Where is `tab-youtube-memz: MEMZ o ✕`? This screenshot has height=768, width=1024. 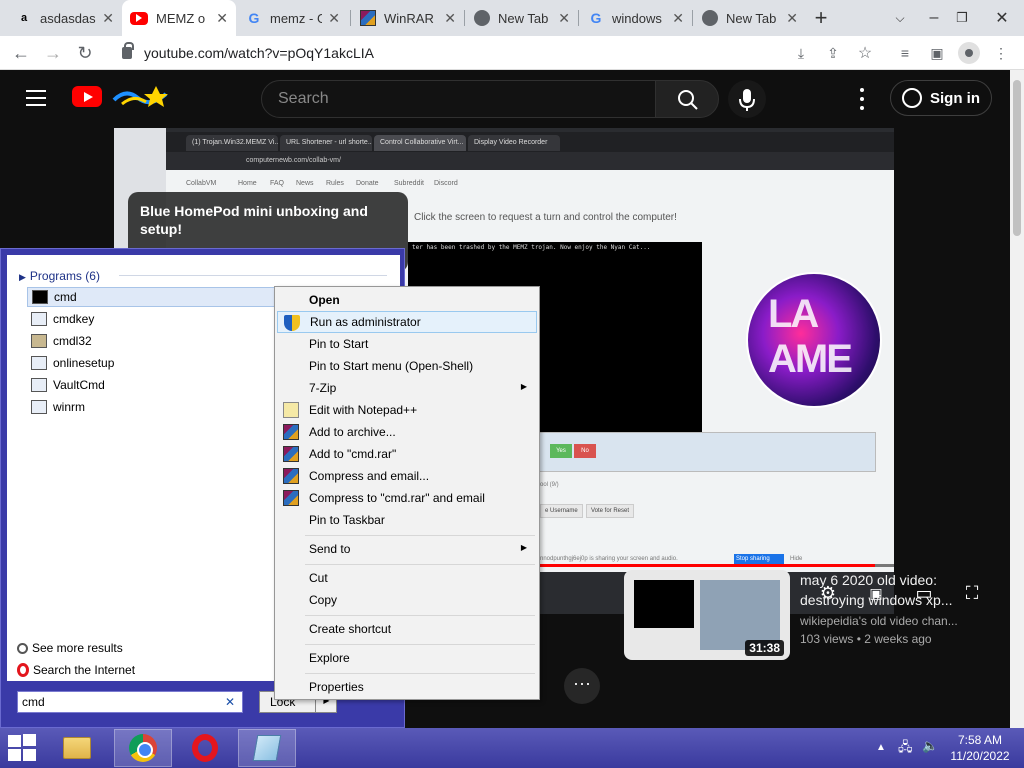
tab-youtube-memz: MEMZ o ✕ is located at coordinates (179, 18).